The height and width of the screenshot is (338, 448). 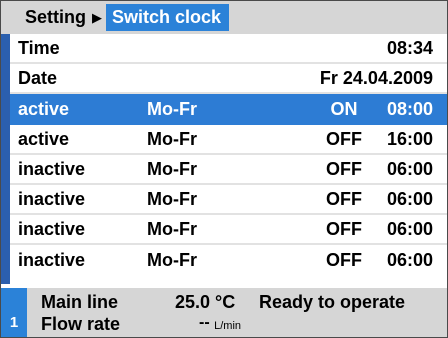 What do you see at coordinates (14, 312) in the screenshot?
I see `zone-badge: 1` at bounding box center [14, 312].